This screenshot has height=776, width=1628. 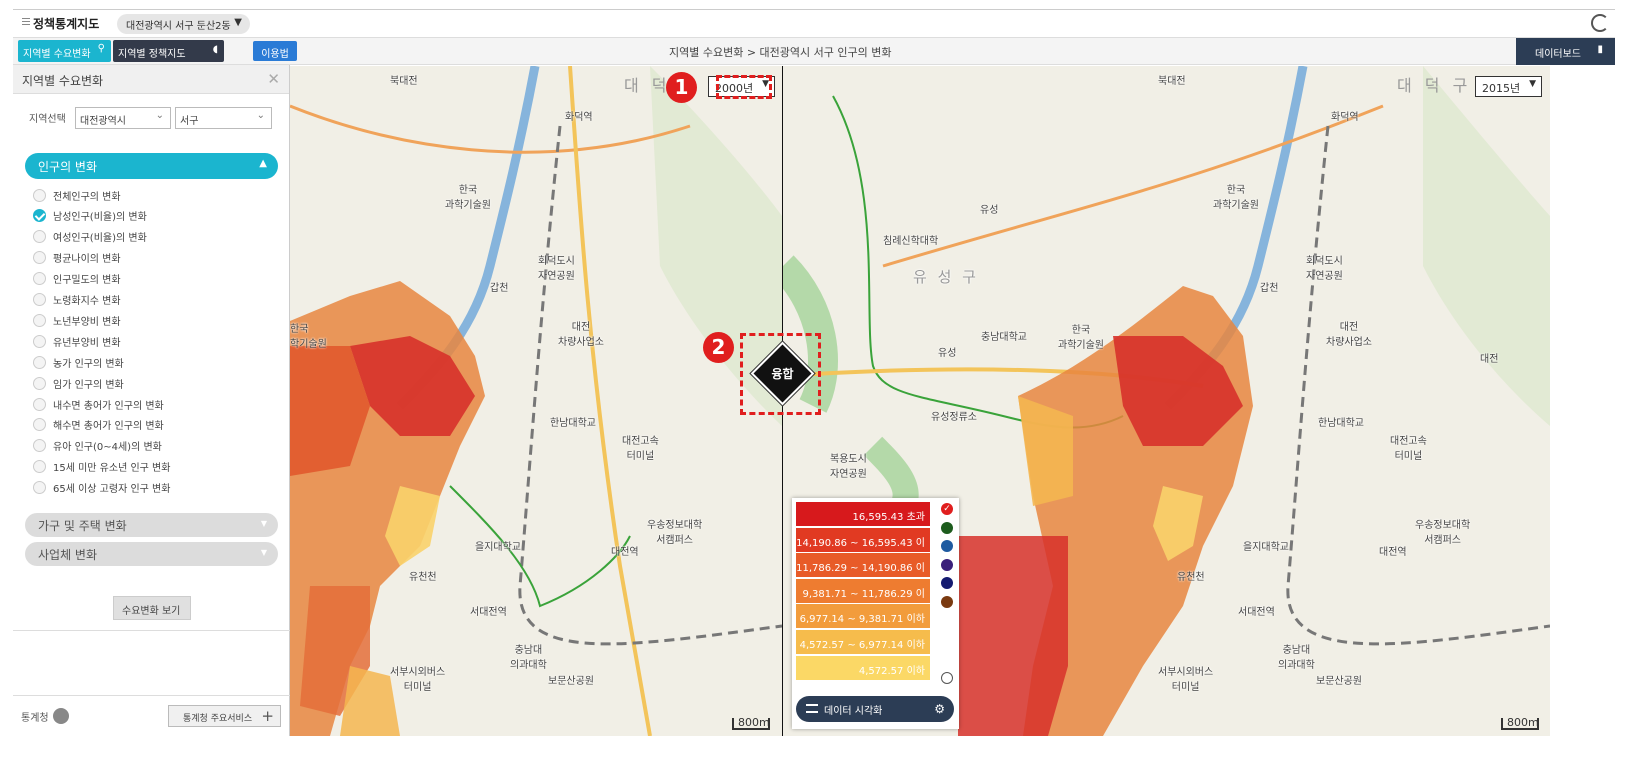 What do you see at coordinates (223, 118) in the screenshot?
I see `sgg-select: 서구 ⌄` at bounding box center [223, 118].